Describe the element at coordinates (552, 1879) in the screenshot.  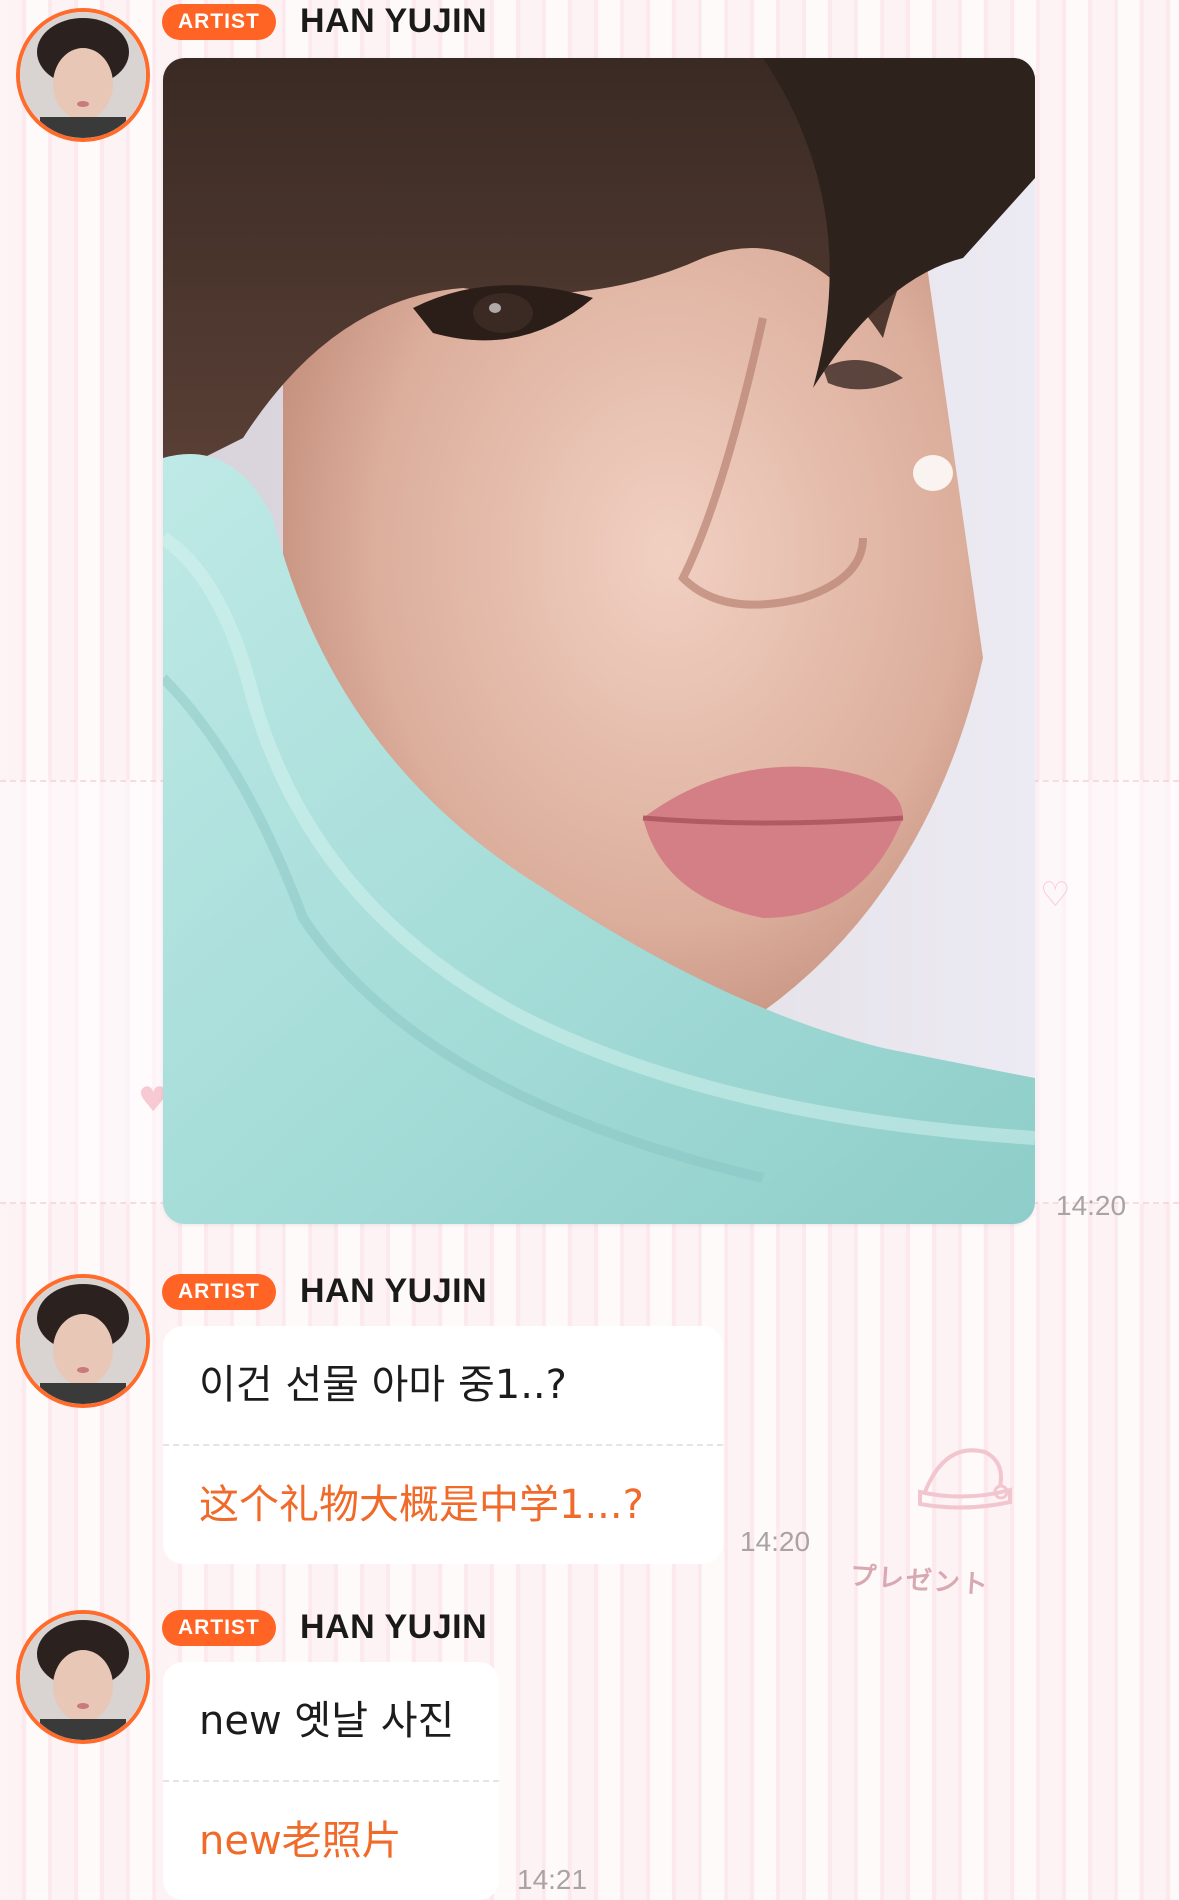
I see `message-timestamp: 14:21` at that location.